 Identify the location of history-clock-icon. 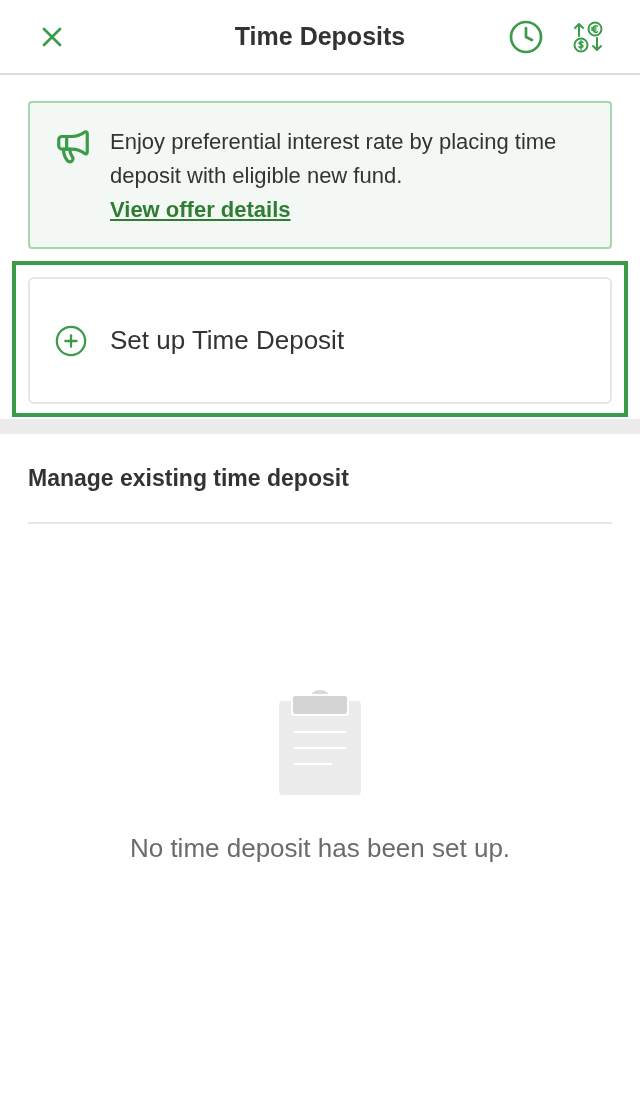
(526, 36).